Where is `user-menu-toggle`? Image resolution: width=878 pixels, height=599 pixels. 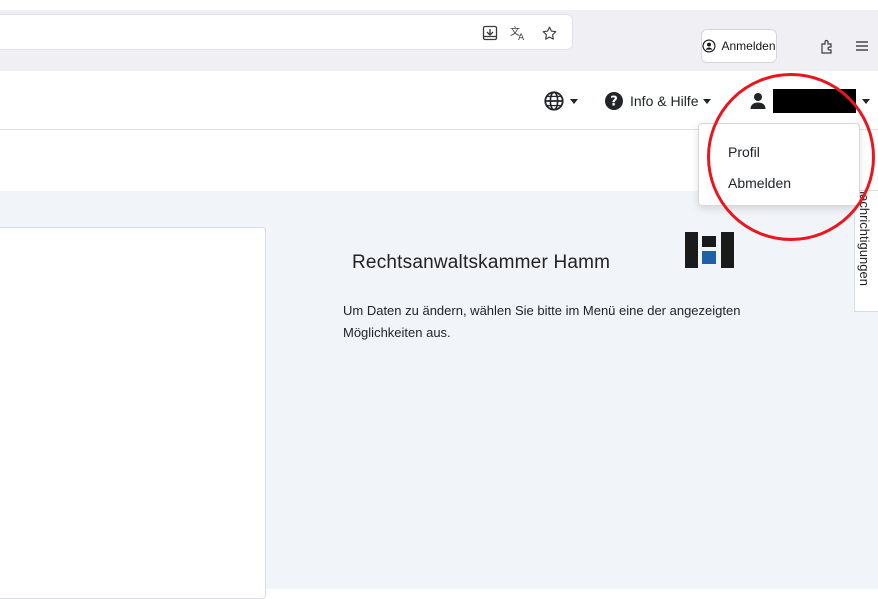
user-menu-toggle is located at coordinates (809, 101).